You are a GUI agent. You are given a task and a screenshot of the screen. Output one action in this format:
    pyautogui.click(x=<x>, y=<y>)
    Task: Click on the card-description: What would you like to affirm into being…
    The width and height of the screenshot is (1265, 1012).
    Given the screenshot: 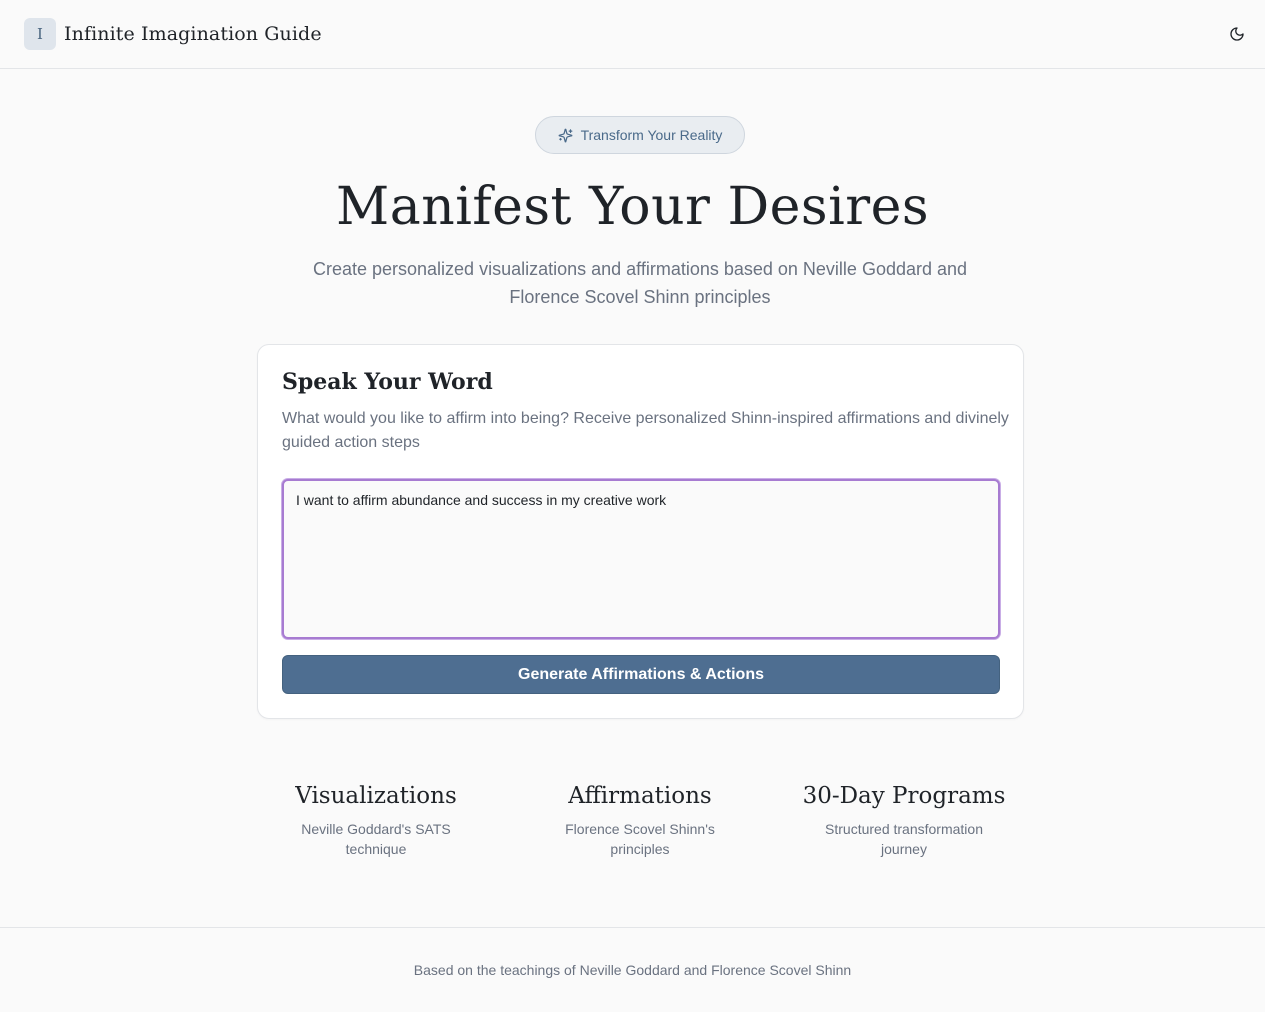 What is the action you would take?
    pyautogui.click(x=645, y=430)
    